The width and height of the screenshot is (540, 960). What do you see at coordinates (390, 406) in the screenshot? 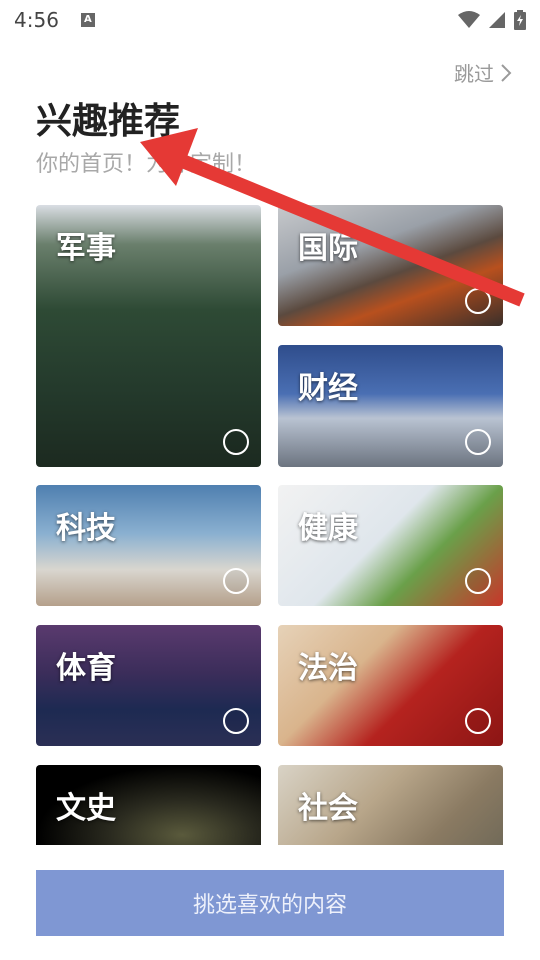
I see `category-card-finance: 财经` at bounding box center [390, 406].